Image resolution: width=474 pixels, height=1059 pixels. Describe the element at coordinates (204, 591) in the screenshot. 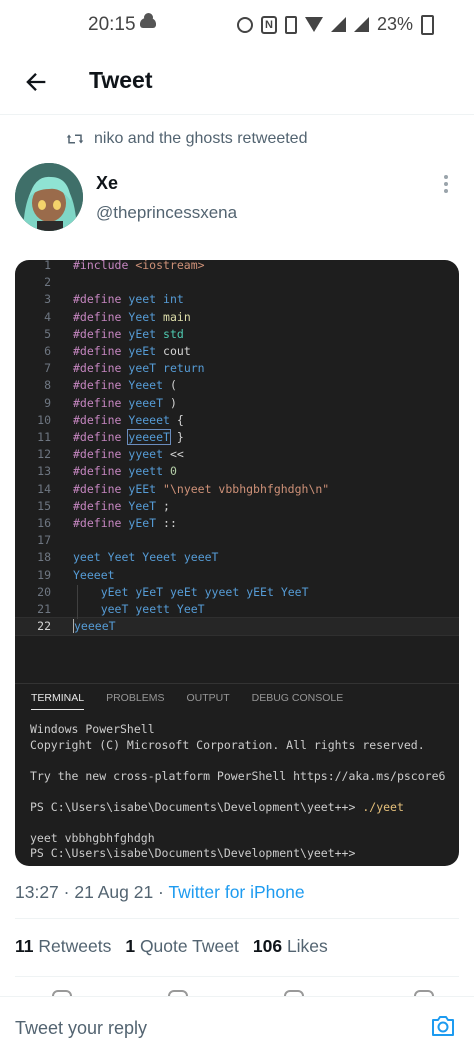

I see `code-text: yEet yEeT yeEt yyeet yEEt YeeT` at that location.